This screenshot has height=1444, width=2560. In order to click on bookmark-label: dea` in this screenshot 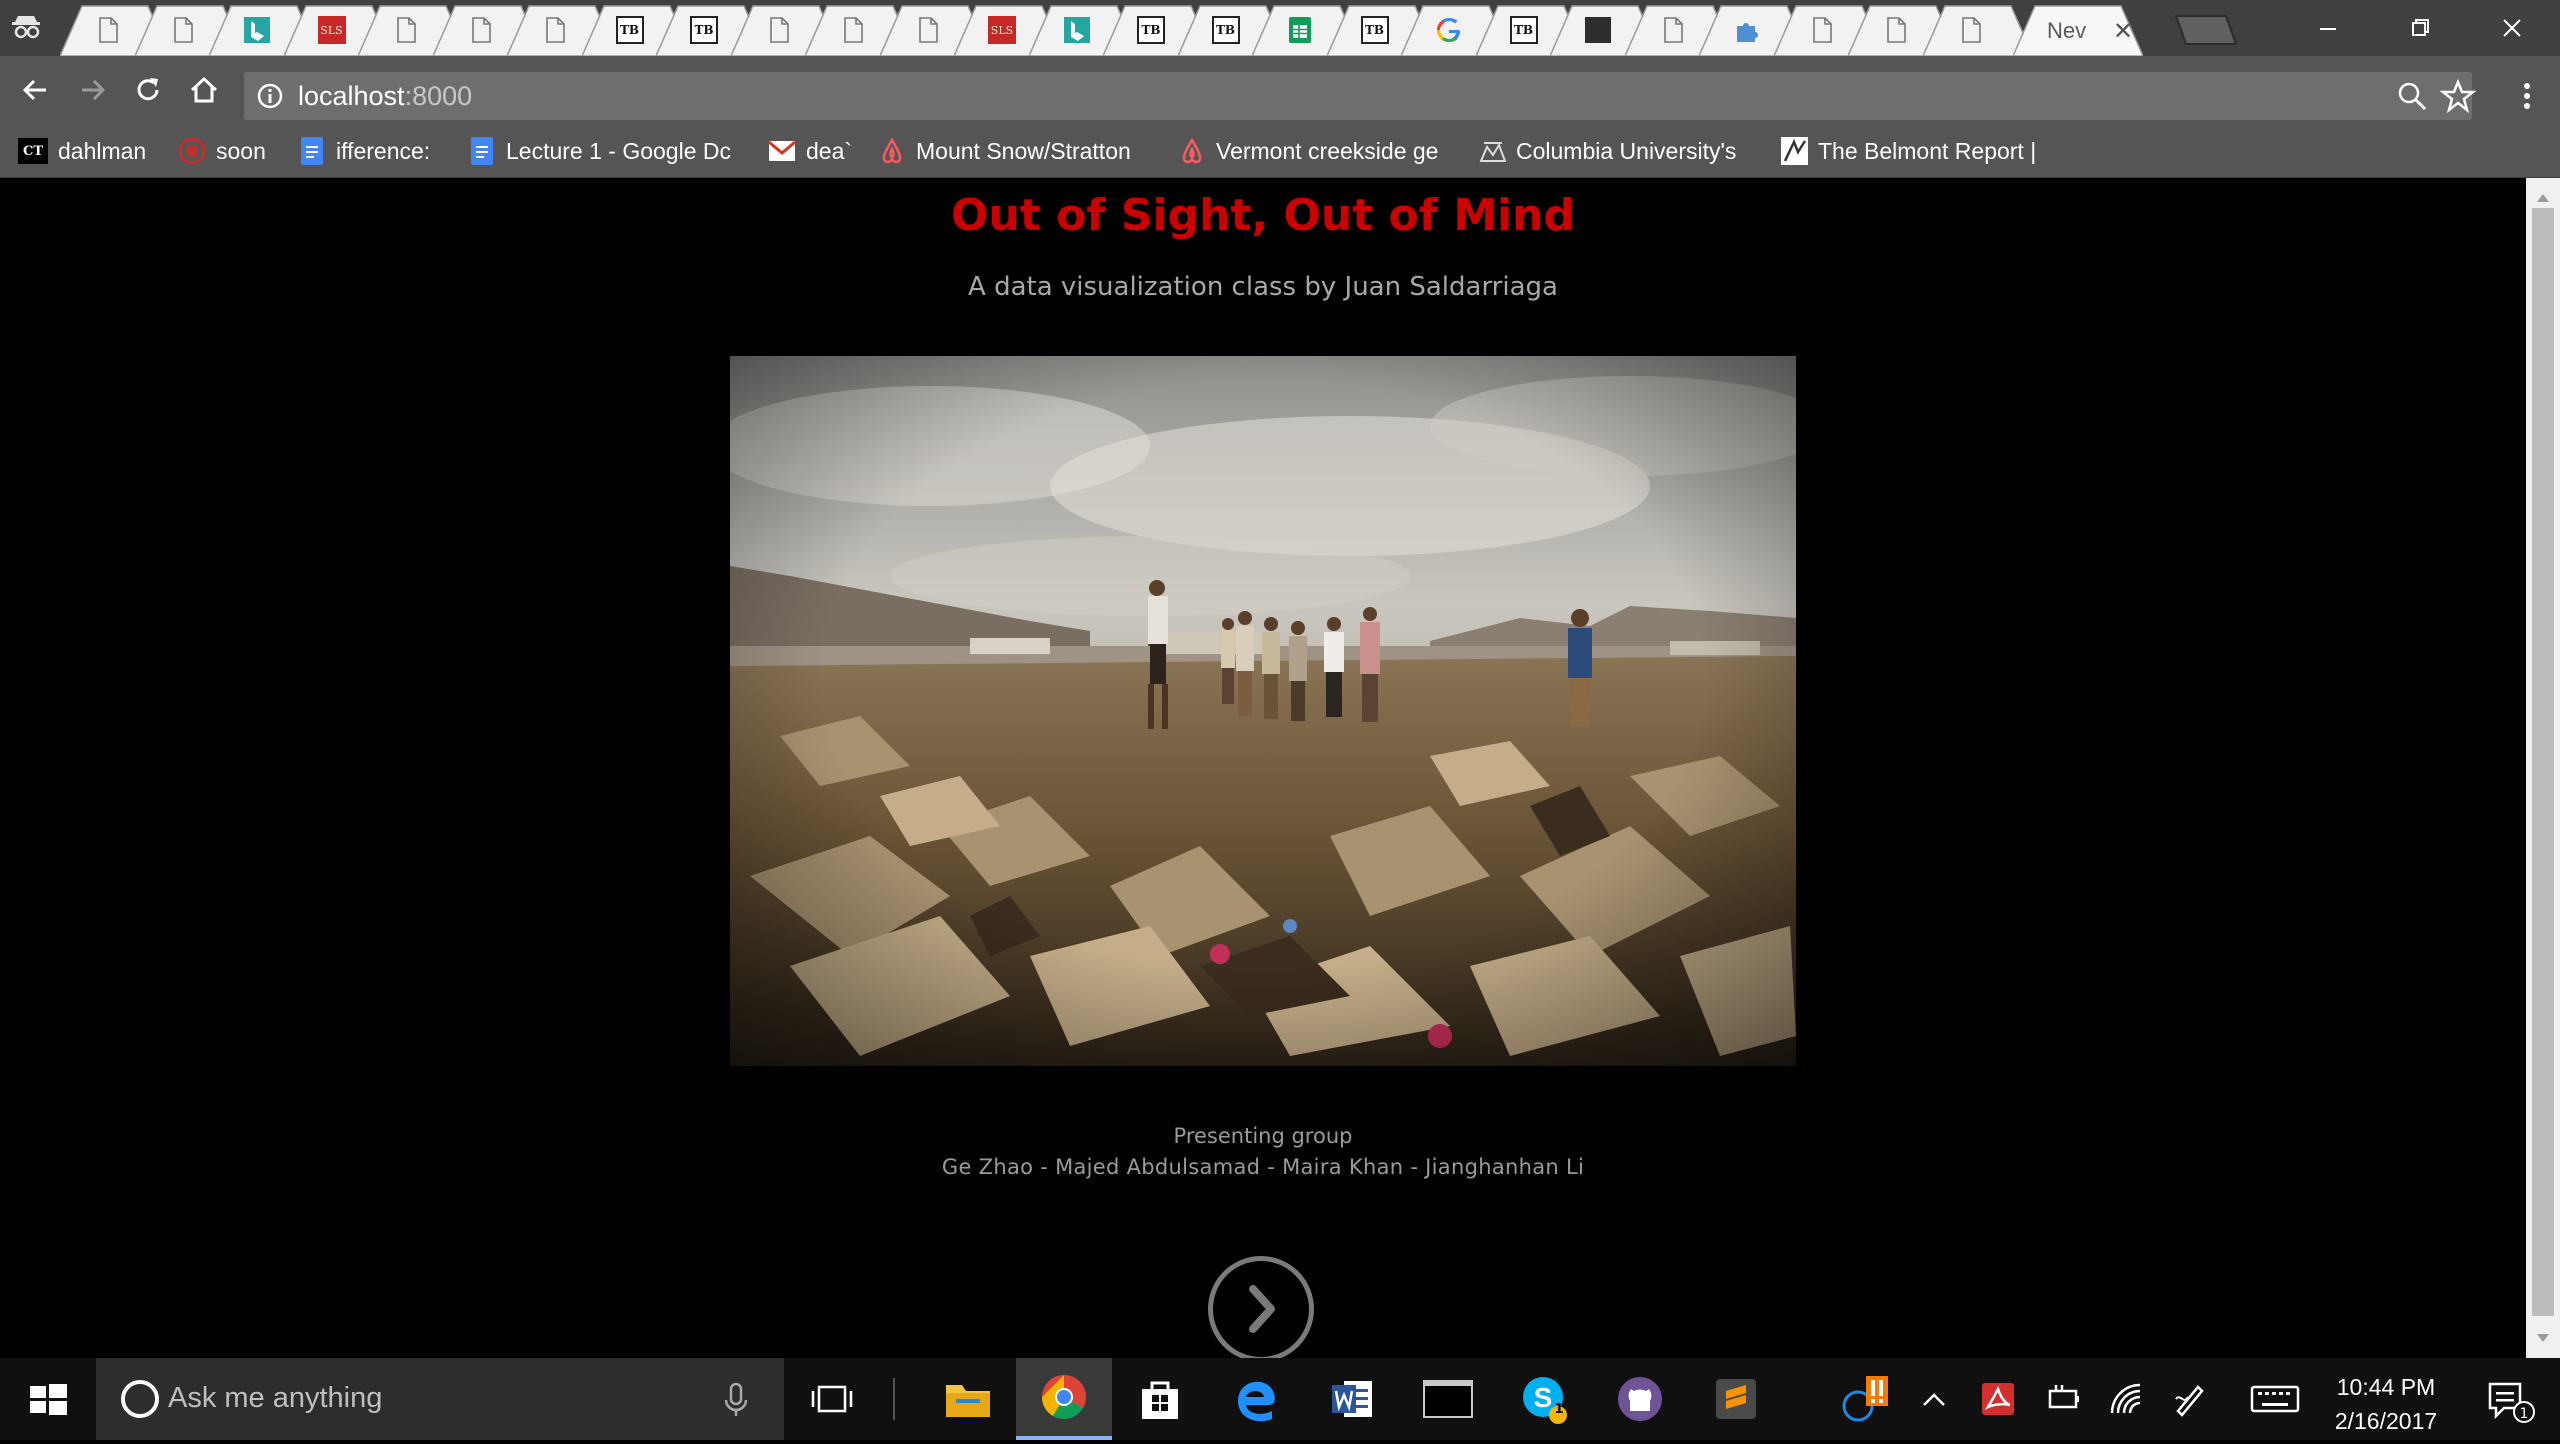, I will do `click(829, 150)`.